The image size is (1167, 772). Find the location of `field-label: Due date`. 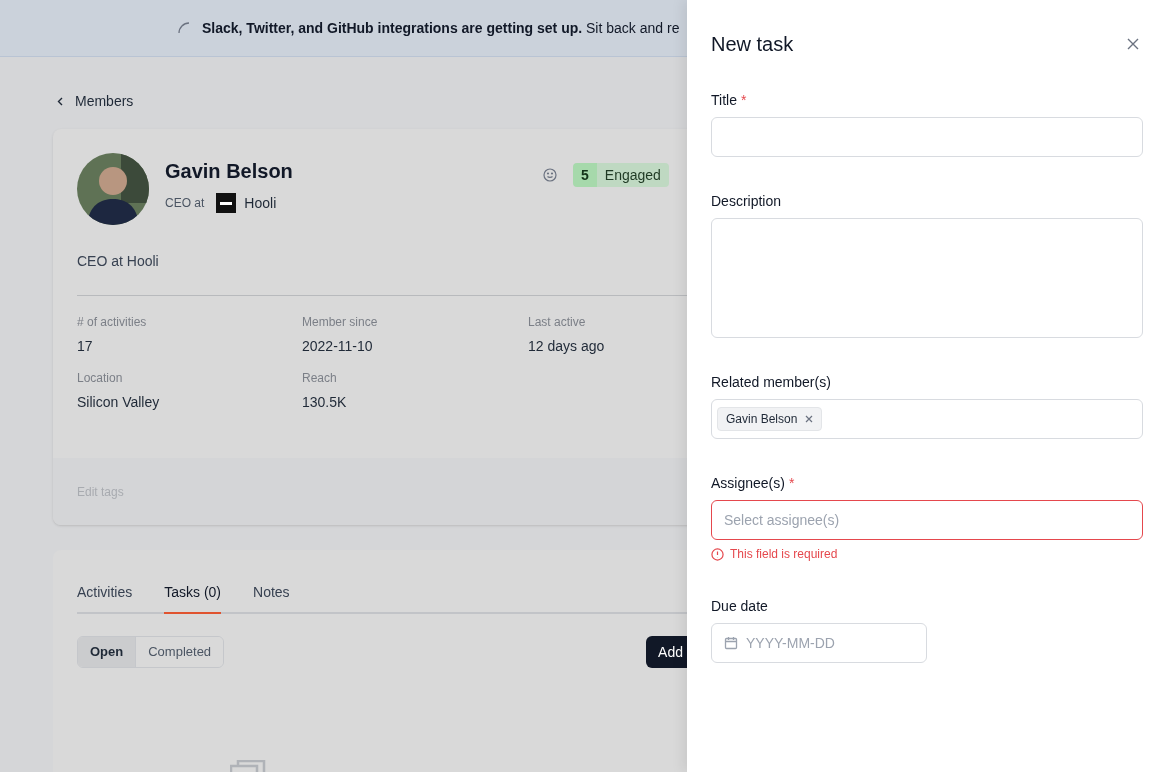

field-label: Due date is located at coordinates (739, 606).